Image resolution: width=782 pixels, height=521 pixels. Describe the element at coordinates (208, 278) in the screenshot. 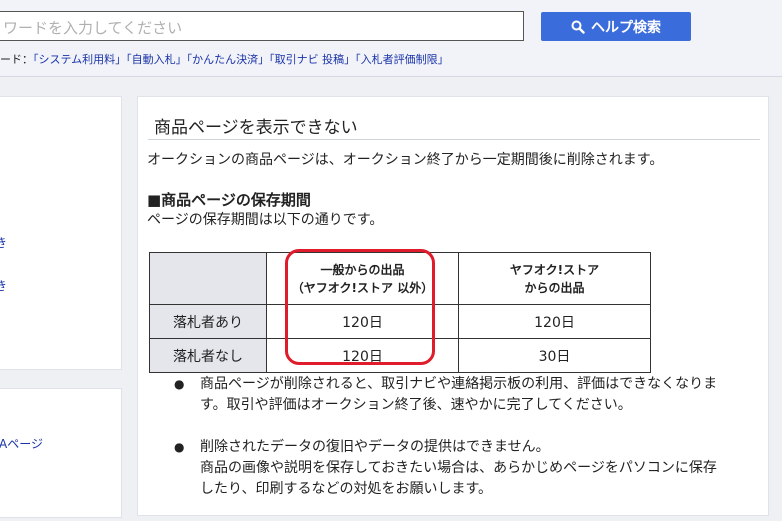

I see `table-corner-cell` at that location.